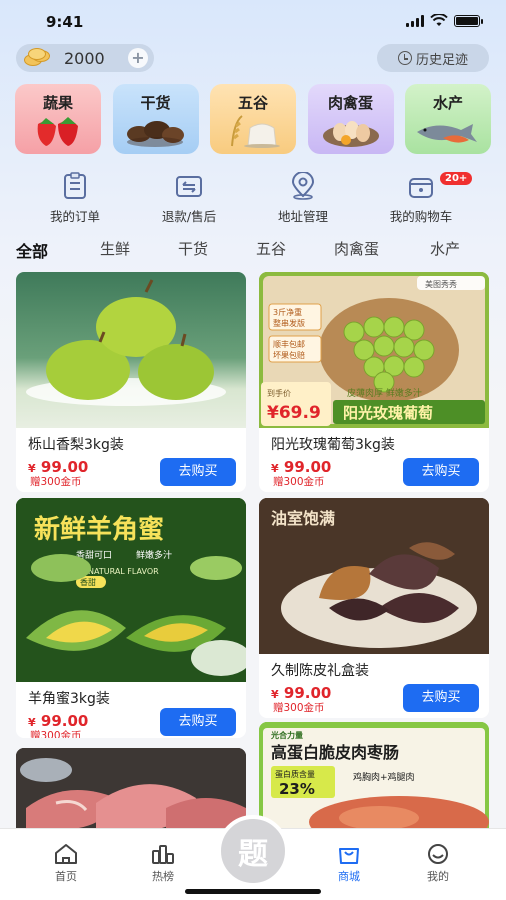 This screenshot has width=506, height=900. What do you see at coordinates (421, 216) in the screenshot?
I see `shortcut-label: 我的购物车` at bounding box center [421, 216].